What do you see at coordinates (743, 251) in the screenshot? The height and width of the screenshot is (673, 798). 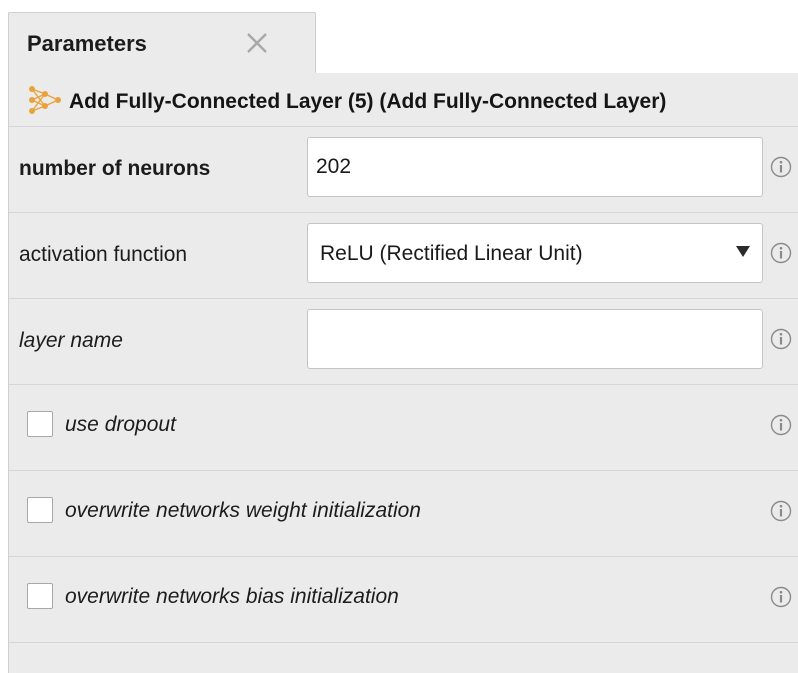 I see `dropdown-arrow-icon` at bounding box center [743, 251].